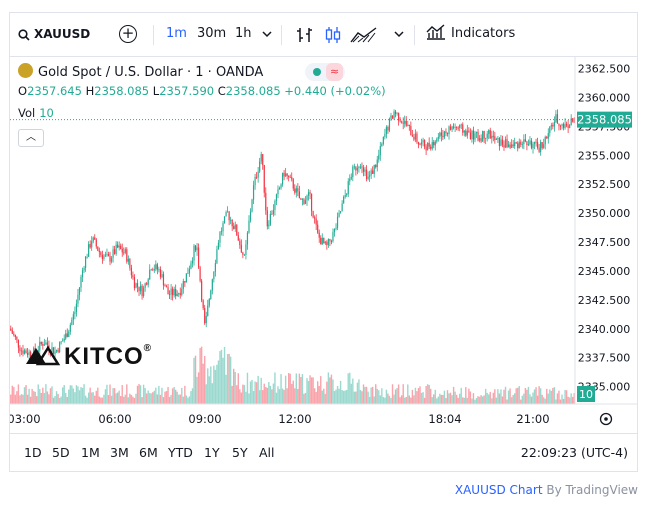 The image size is (646, 507). What do you see at coordinates (333, 35) in the screenshot?
I see `candles-chart-type-icon` at bounding box center [333, 35].